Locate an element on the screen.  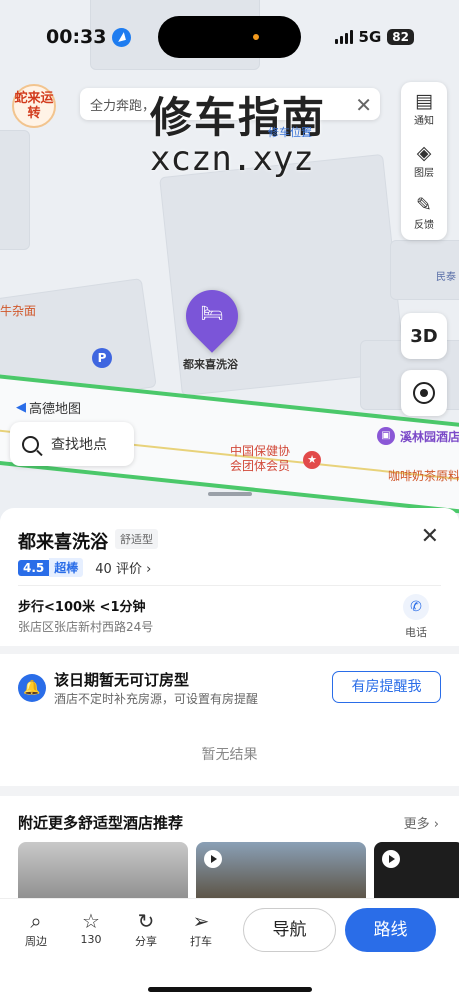
map-label: 民泰 is located at coordinates (446, 277).